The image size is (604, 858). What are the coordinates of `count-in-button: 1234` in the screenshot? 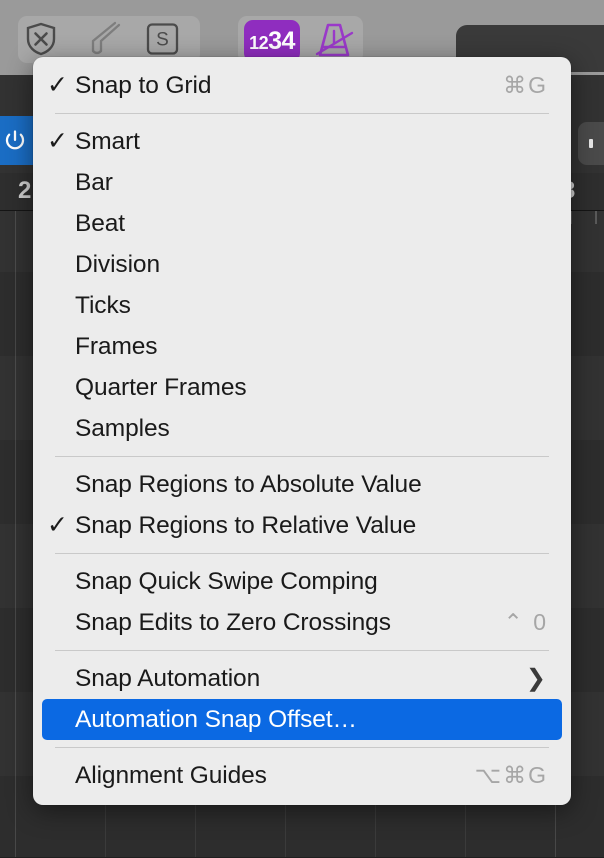 It's located at (272, 41).